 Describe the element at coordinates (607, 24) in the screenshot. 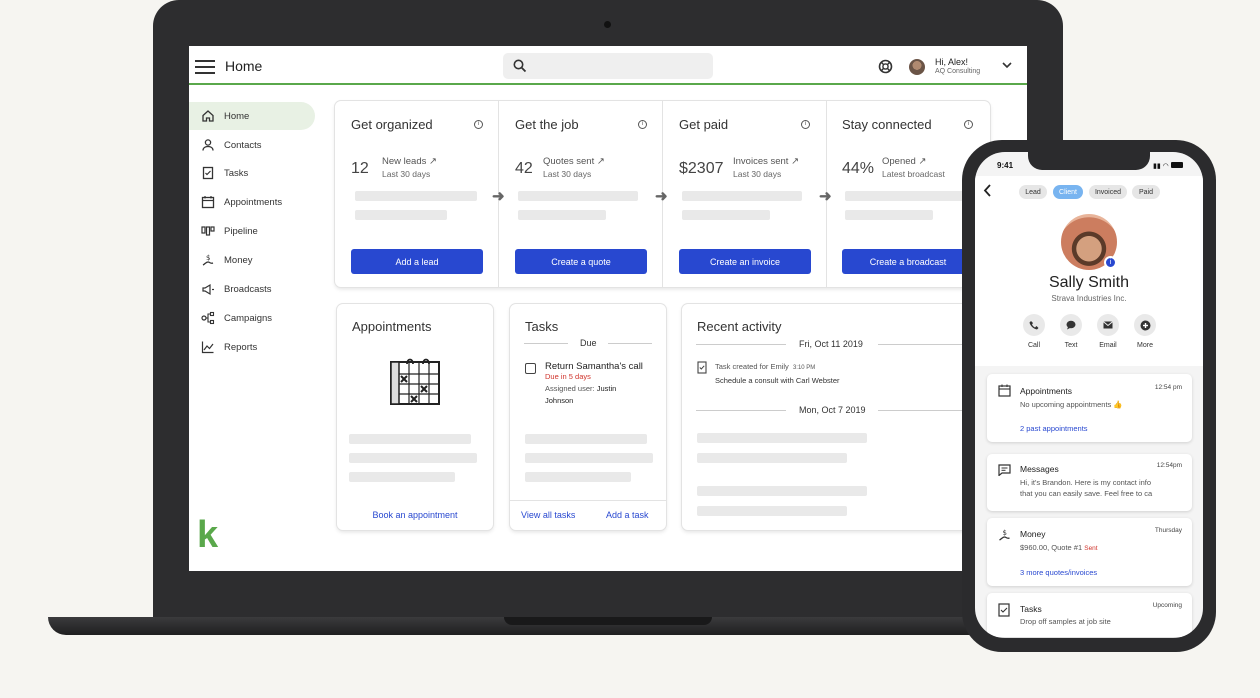

I see `laptop-camera` at that location.